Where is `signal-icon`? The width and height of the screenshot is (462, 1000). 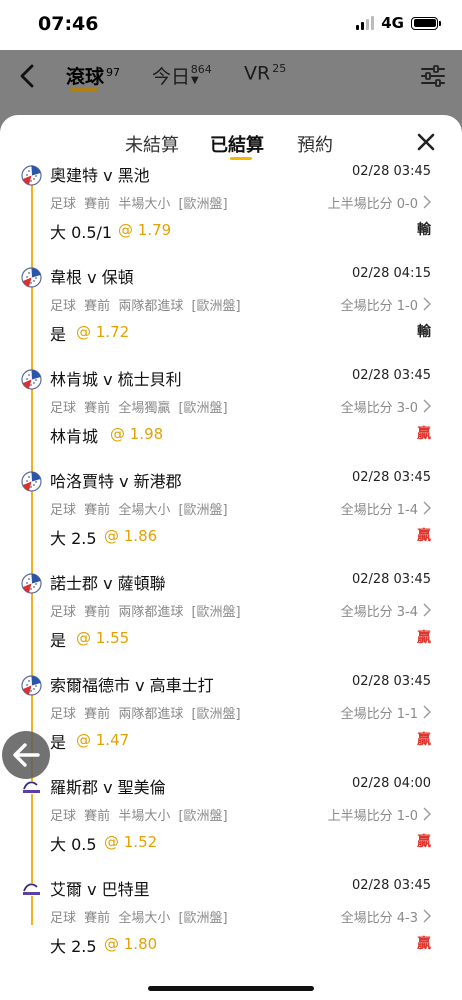 signal-icon is located at coordinates (365, 23).